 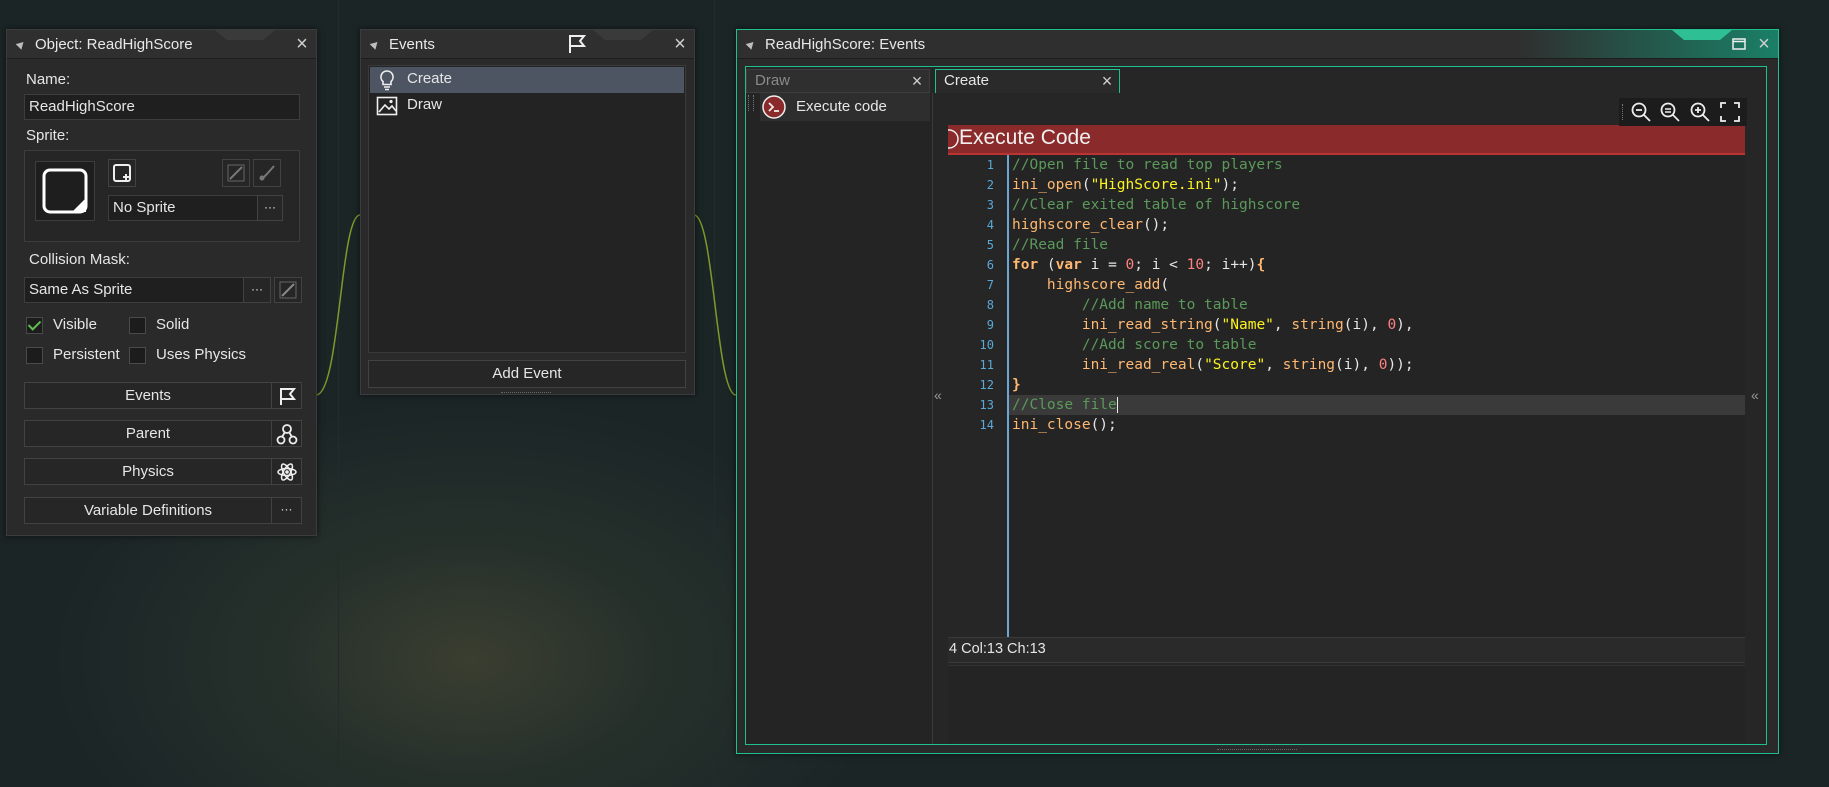 I want to click on visible-label: Visible, so click(x=75, y=324).